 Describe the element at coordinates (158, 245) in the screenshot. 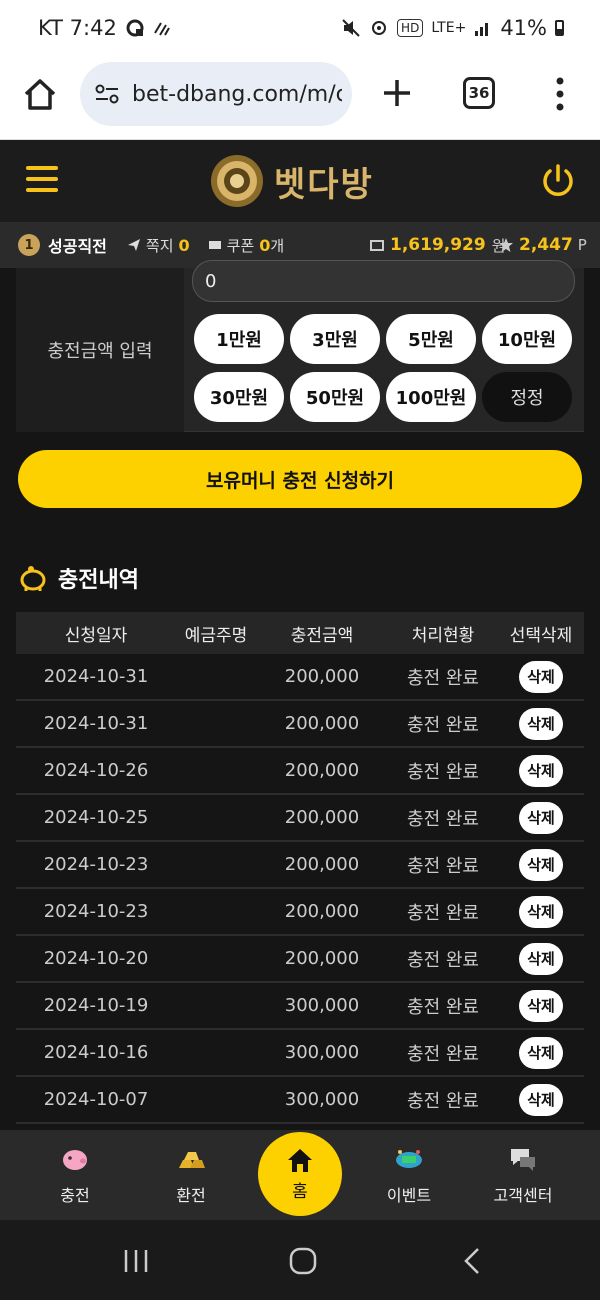

I see `messages-link: 쪽지 0` at that location.